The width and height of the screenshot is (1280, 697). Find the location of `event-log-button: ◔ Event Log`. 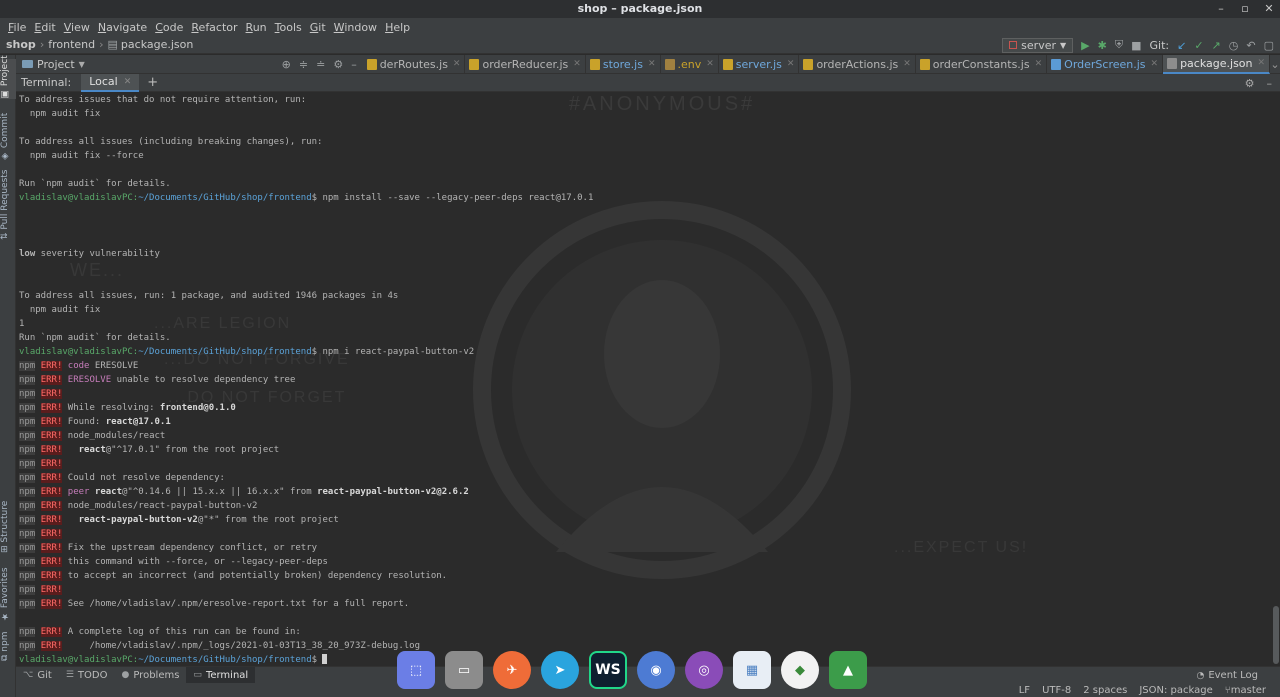

event-log-button: ◔ Event Log is located at coordinates (1227, 675).